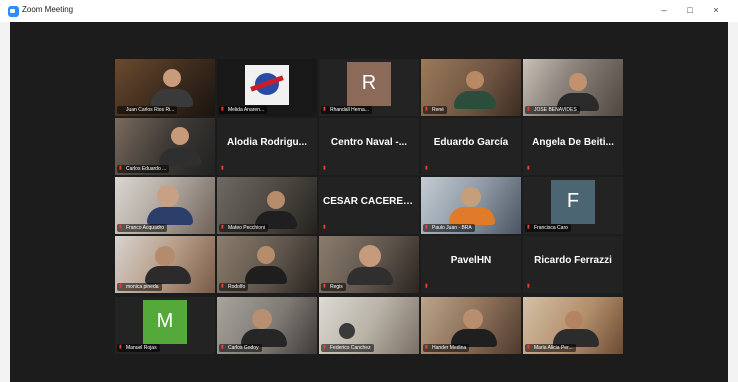 This screenshot has width=738, height=382. I want to click on participant-tile: ▮ monica pineda, so click(165, 264).